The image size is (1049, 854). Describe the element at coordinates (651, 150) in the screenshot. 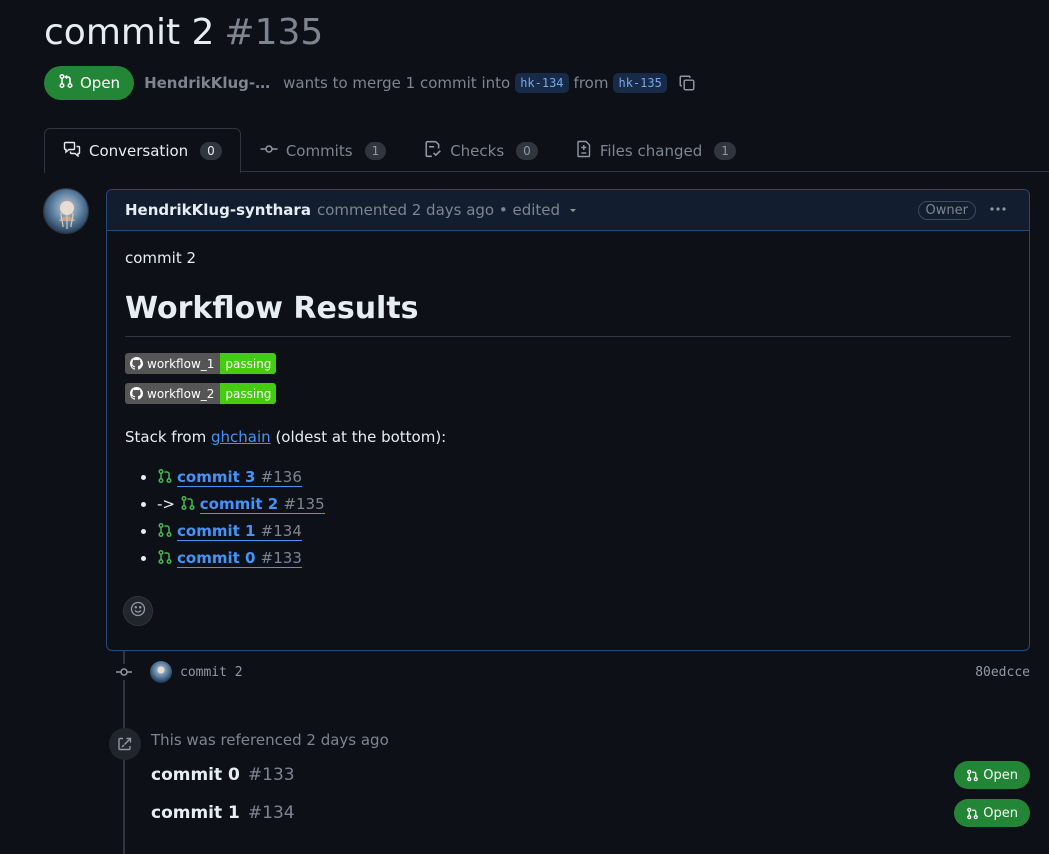

I see `tab-label: Files changed` at that location.